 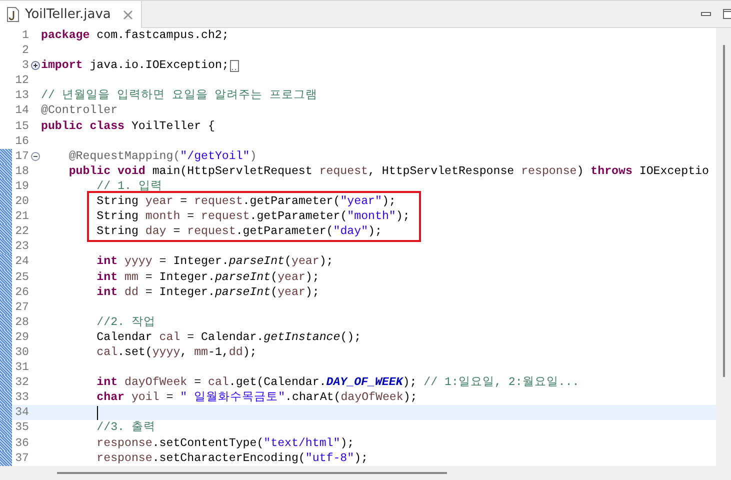 I want to click on line-number: 1, so click(x=25, y=36).